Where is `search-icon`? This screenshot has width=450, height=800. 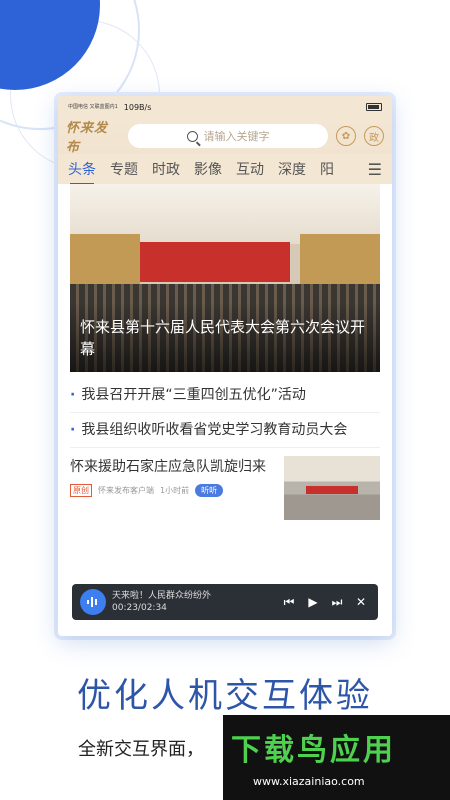 search-icon is located at coordinates (192, 136).